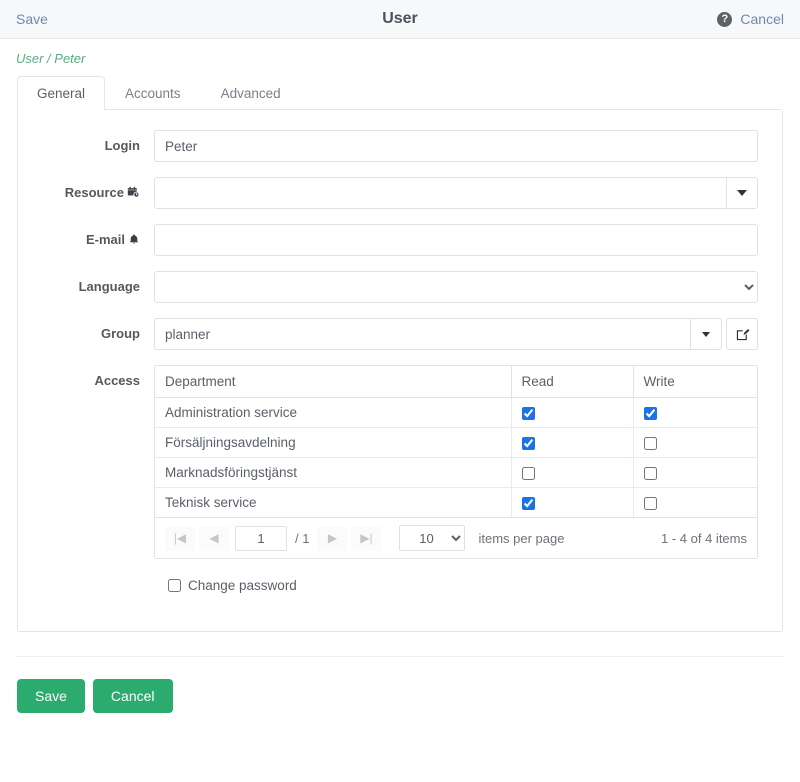 This screenshot has height=782, width=800. I want to click on help-circle-icon: ?, so click(725, 19).